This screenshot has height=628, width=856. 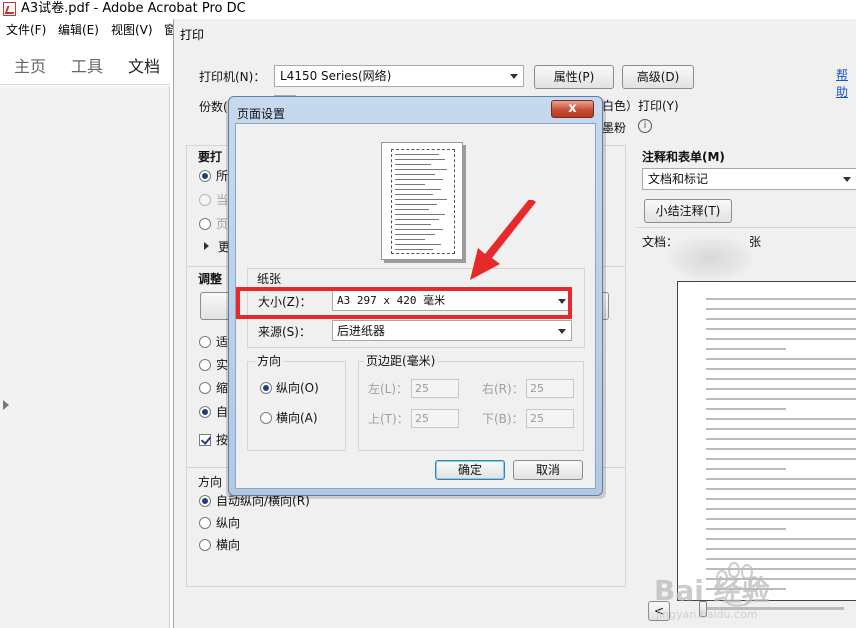 I want to click on print-preview-page, so click(x=766, y=441).